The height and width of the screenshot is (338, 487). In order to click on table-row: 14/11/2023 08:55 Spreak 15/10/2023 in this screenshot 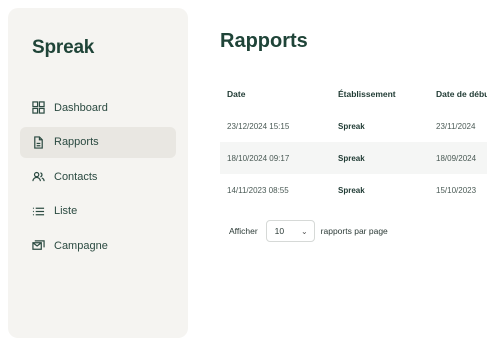, I will do `click(353, 190)`.